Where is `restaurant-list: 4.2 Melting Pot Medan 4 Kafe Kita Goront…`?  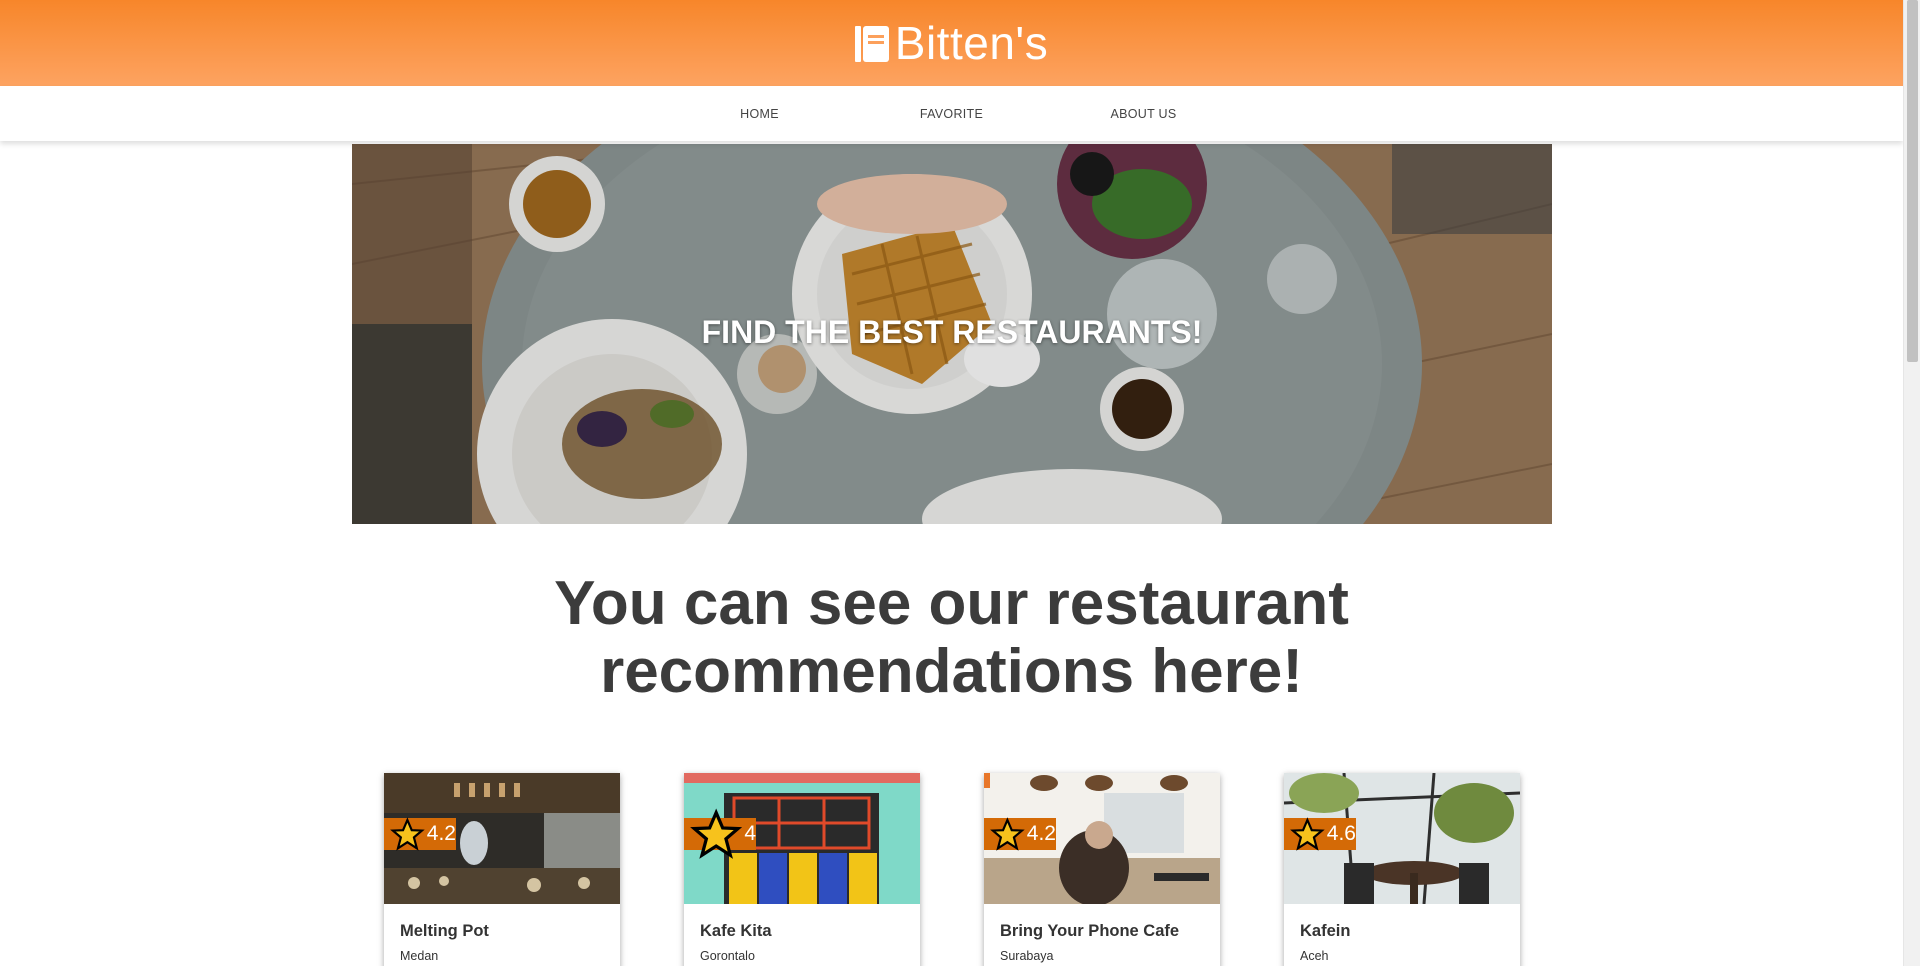
restaurant-list: 4.2 Melting Pot Medan 4 Kafe Kita Goront… is located at coordinates (952, 869).